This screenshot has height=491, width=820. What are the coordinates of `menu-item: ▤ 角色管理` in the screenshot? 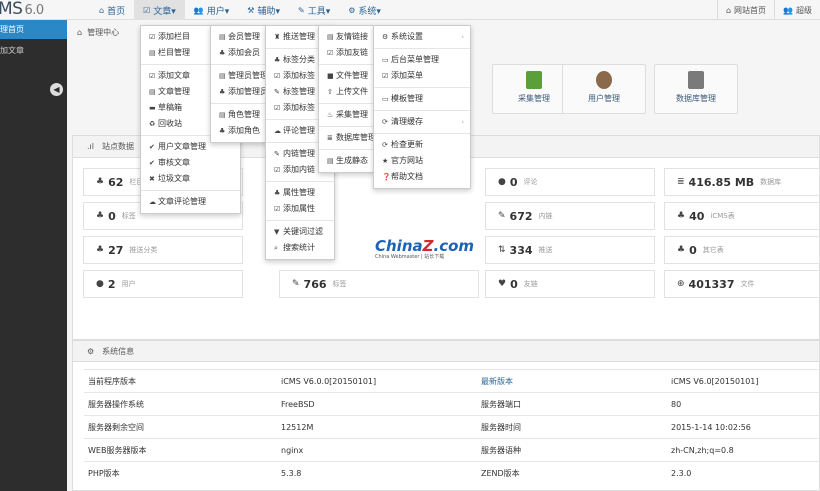 It's located at (239, 115).